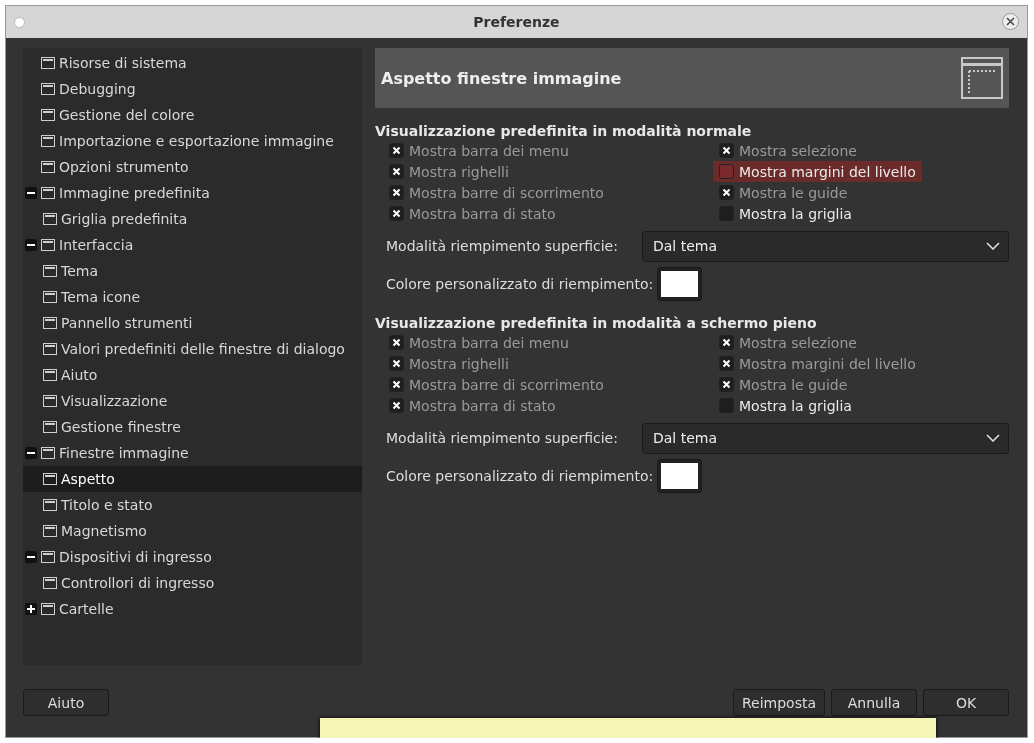  I want to click on tree-item: Aspetto, so click(192, 479).